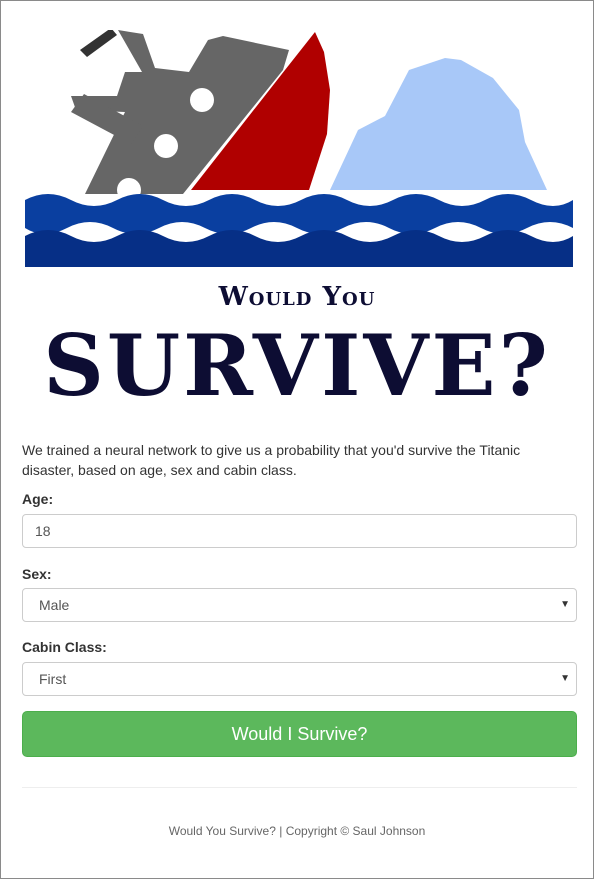  What do you see at coordinates (37, 574) in the screenshot?
I see `sex-label: Sex:` at bounding box center [37, 574].